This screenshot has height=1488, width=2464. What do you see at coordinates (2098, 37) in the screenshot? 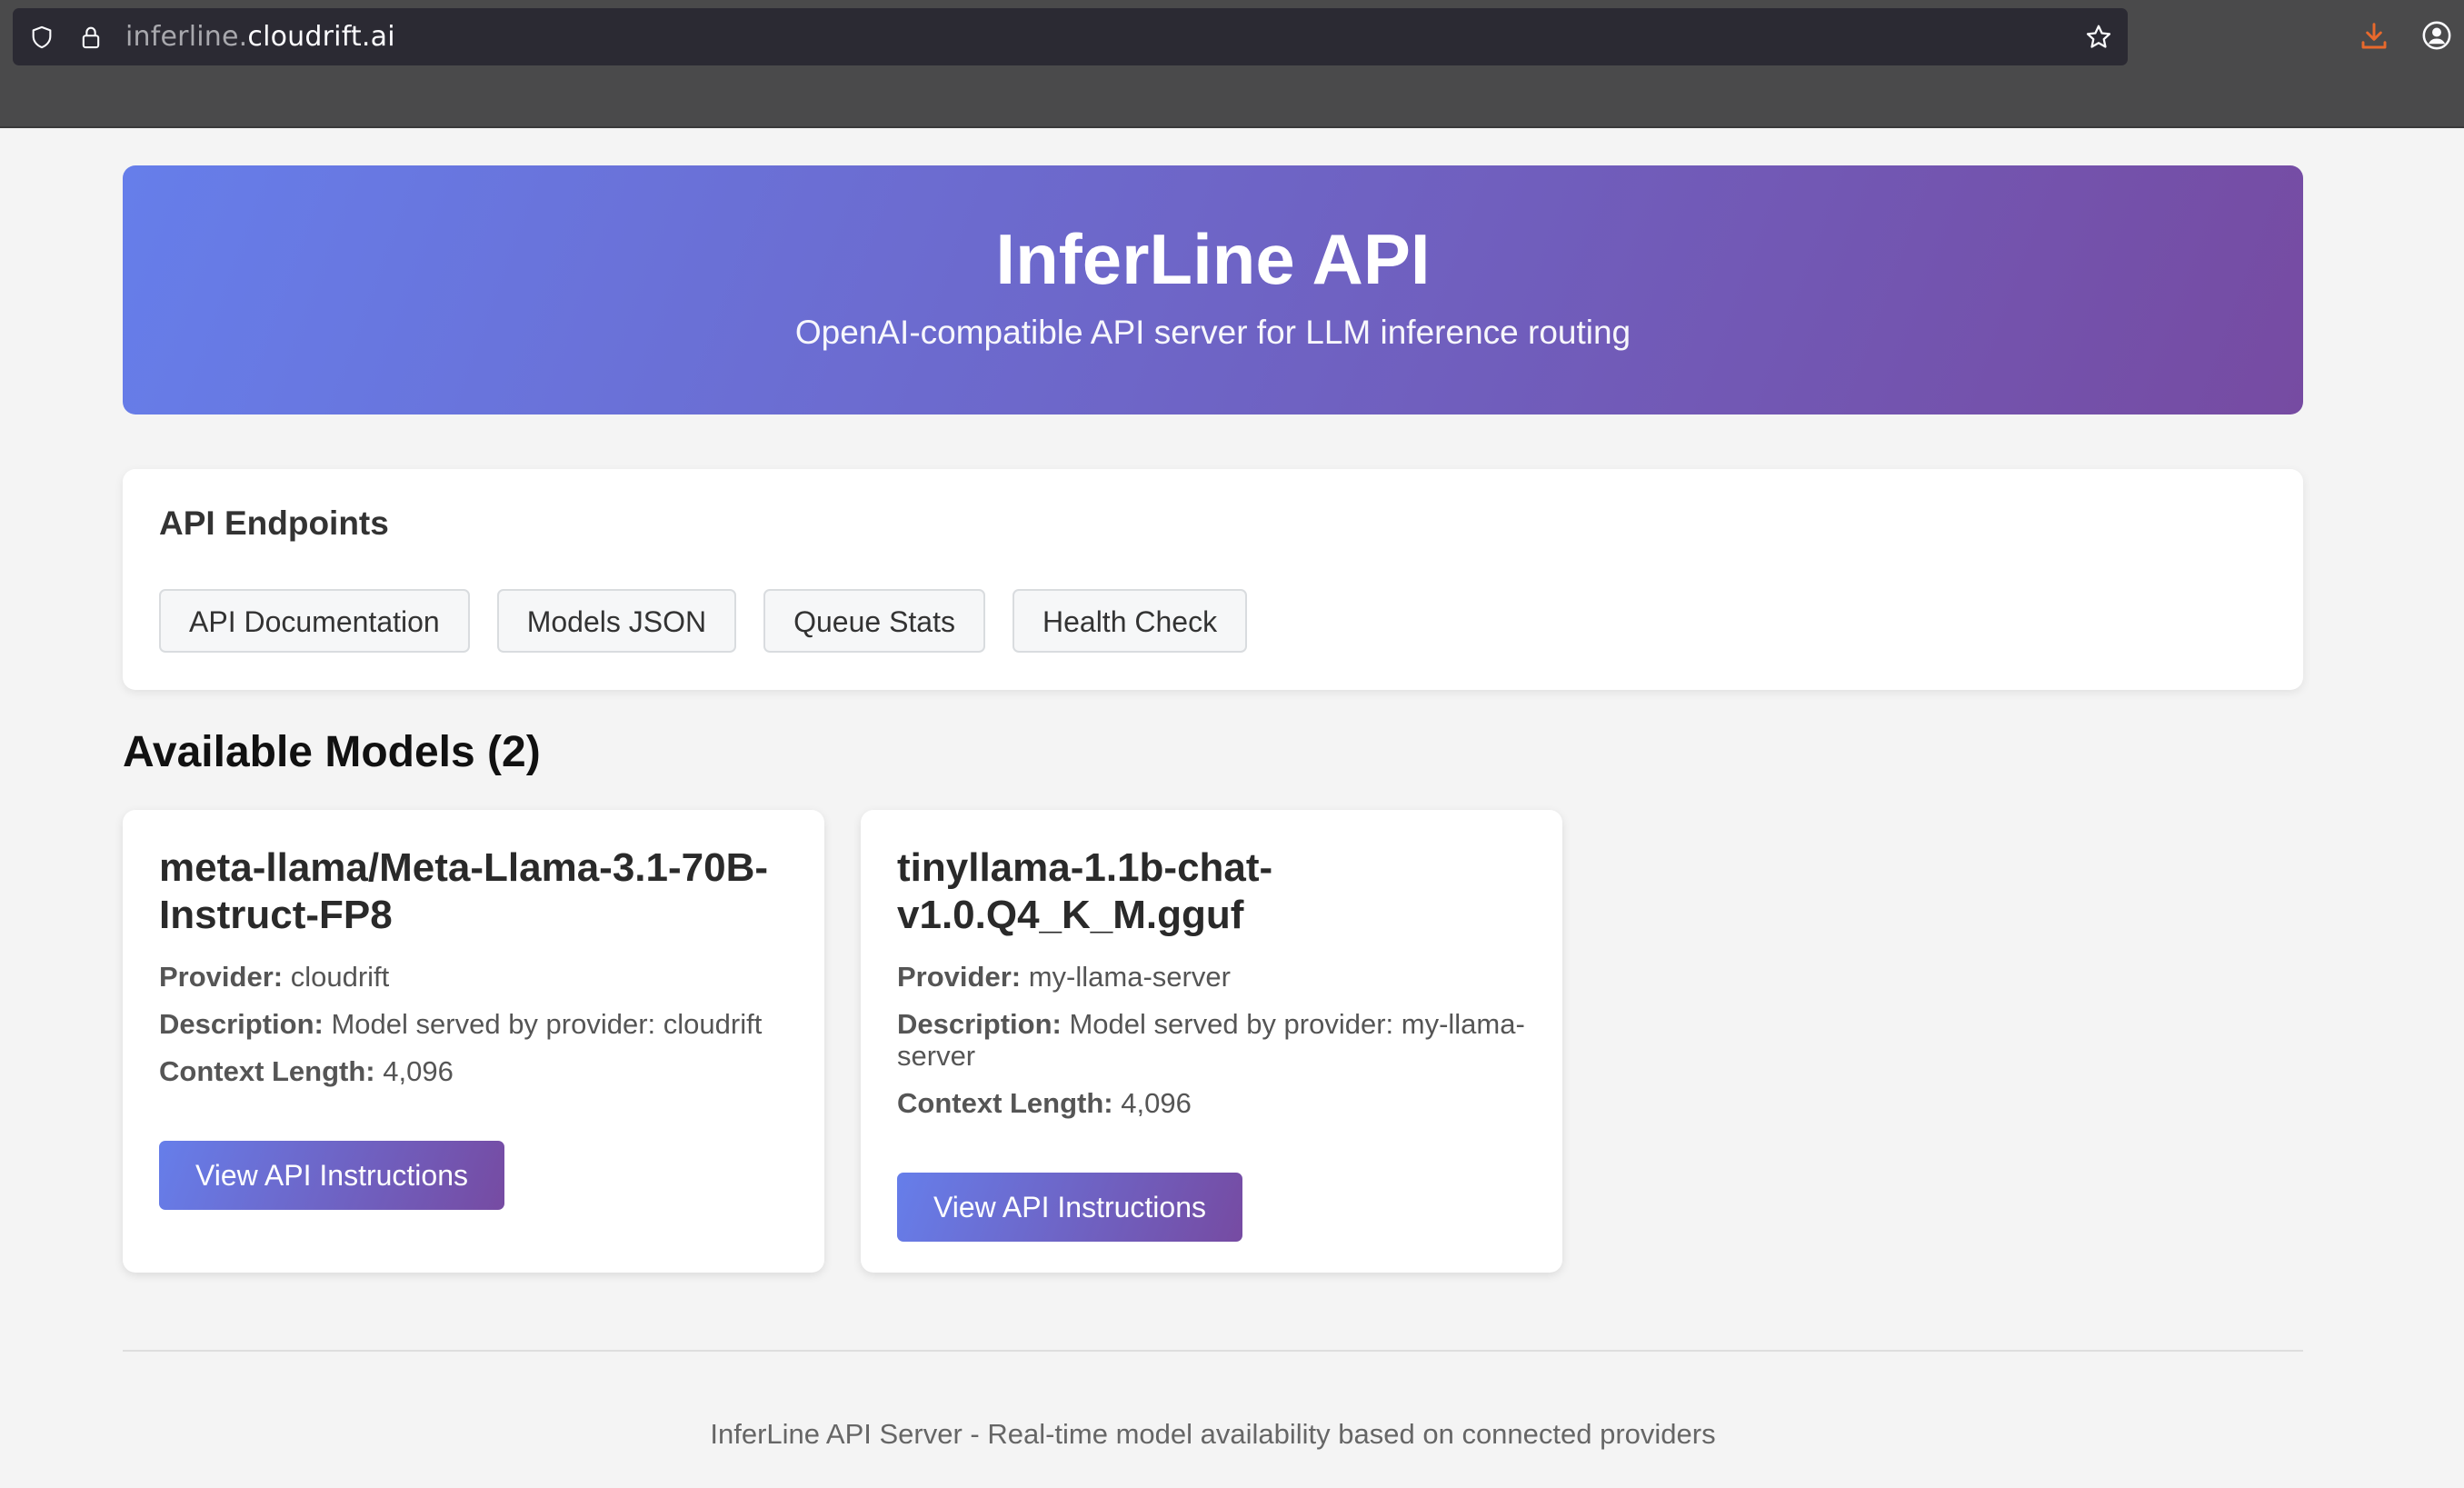
I see `star-icon` at bounding box center [2098, 37].